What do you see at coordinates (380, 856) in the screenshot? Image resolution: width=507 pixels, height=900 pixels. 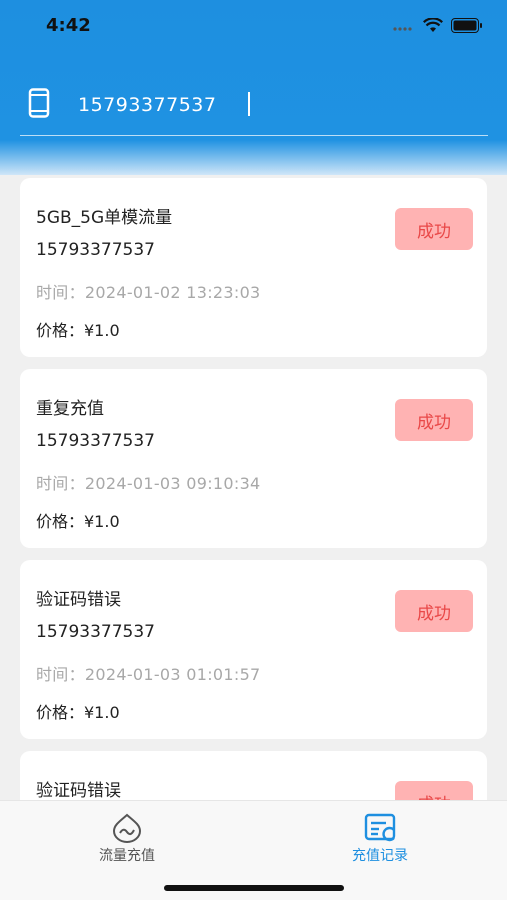 I see `tab-label: 充值记录` at bounding box center [380, 856].